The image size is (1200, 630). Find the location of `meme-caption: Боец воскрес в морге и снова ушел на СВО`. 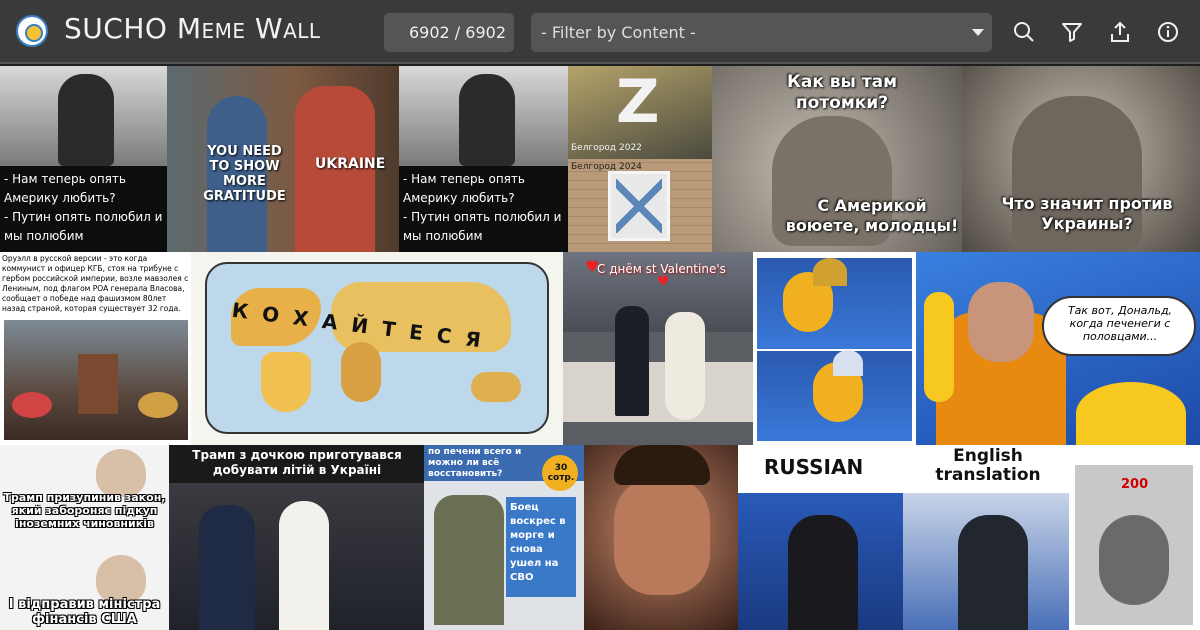

meme-caption: Боец воскрес в морге и снова ушел на СВО is located at coordinates (538, 542).